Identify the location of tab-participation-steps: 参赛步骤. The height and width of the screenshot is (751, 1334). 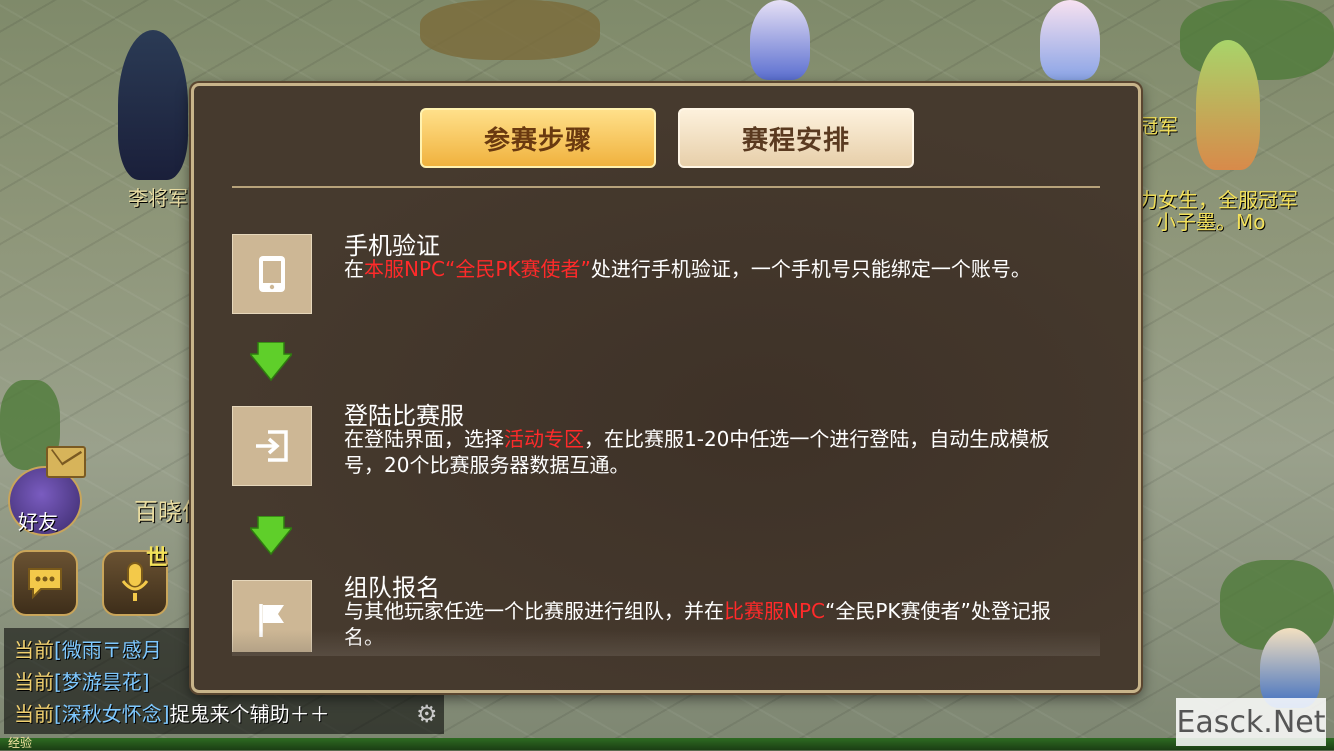
(538, 138).